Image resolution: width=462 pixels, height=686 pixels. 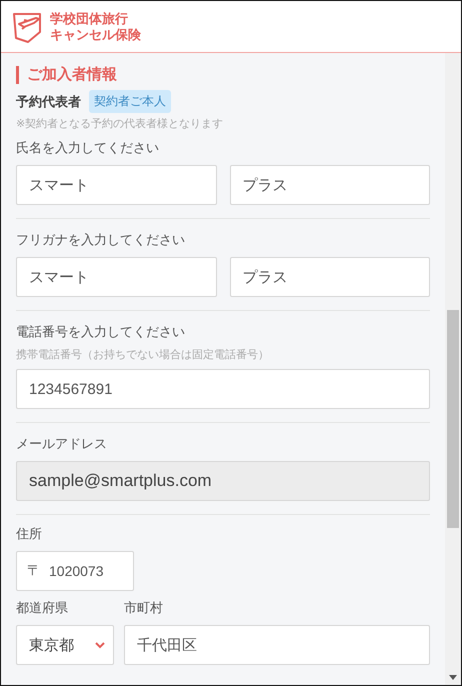 I want to click on field-label: 電話番号を入力してください, so click(x=101, y=332).